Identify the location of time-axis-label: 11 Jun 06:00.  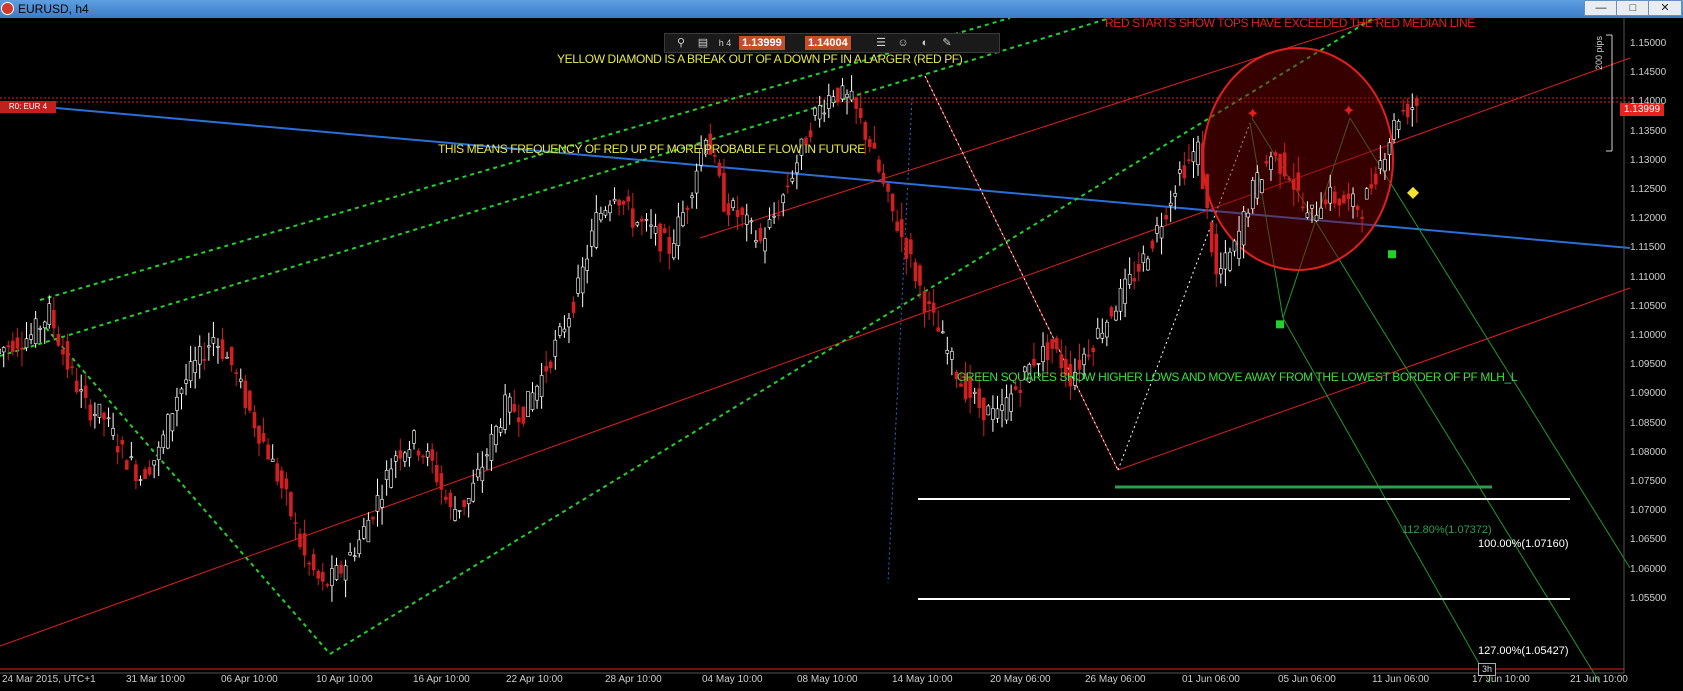
(1401, 679).